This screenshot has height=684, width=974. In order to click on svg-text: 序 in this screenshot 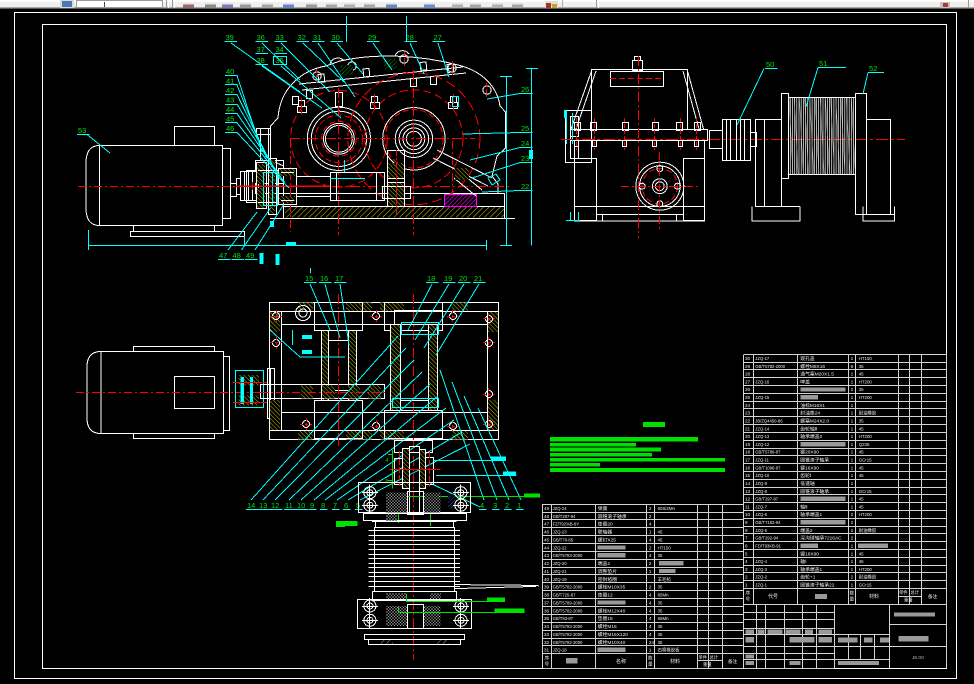, I will do `click(547, 658)`.